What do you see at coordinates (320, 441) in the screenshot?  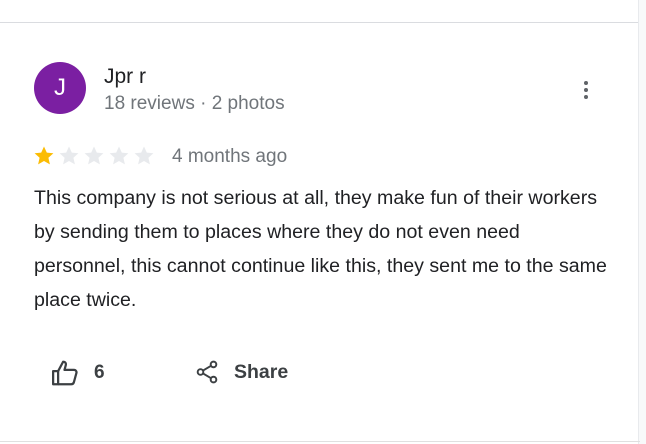 I see `bottom-divider` at bounding box center [320, 441].